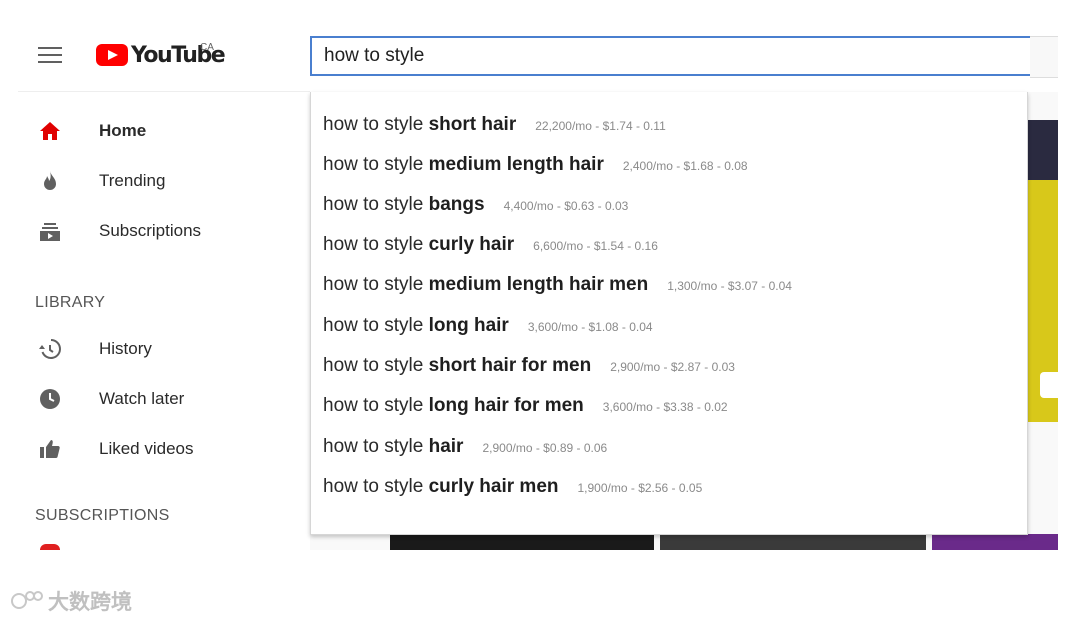 The height and width of the screenshot is (619, 1080). I want to click on suggestion-item: how to style hair 2,900/mo - $0.89 - 0.06, so click(465, 452).